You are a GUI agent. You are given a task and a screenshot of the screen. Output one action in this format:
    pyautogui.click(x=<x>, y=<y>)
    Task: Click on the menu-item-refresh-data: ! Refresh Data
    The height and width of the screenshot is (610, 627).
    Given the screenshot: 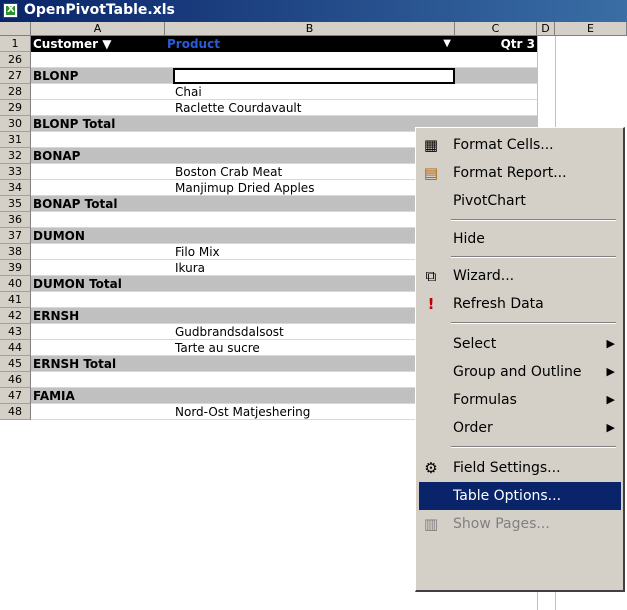 What is the action you would take?
    pyautogui.click(x=520, y=304)
    